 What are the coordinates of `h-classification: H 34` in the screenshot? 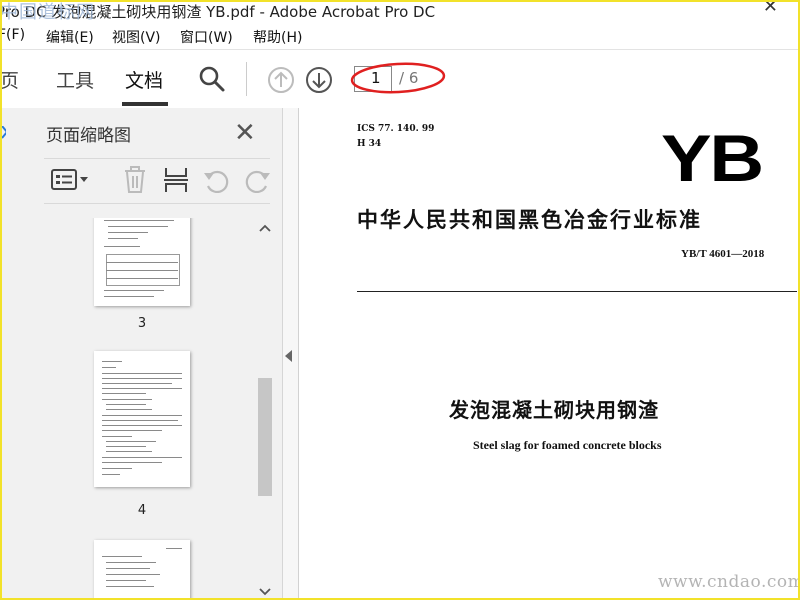 It's located at (369, 144).